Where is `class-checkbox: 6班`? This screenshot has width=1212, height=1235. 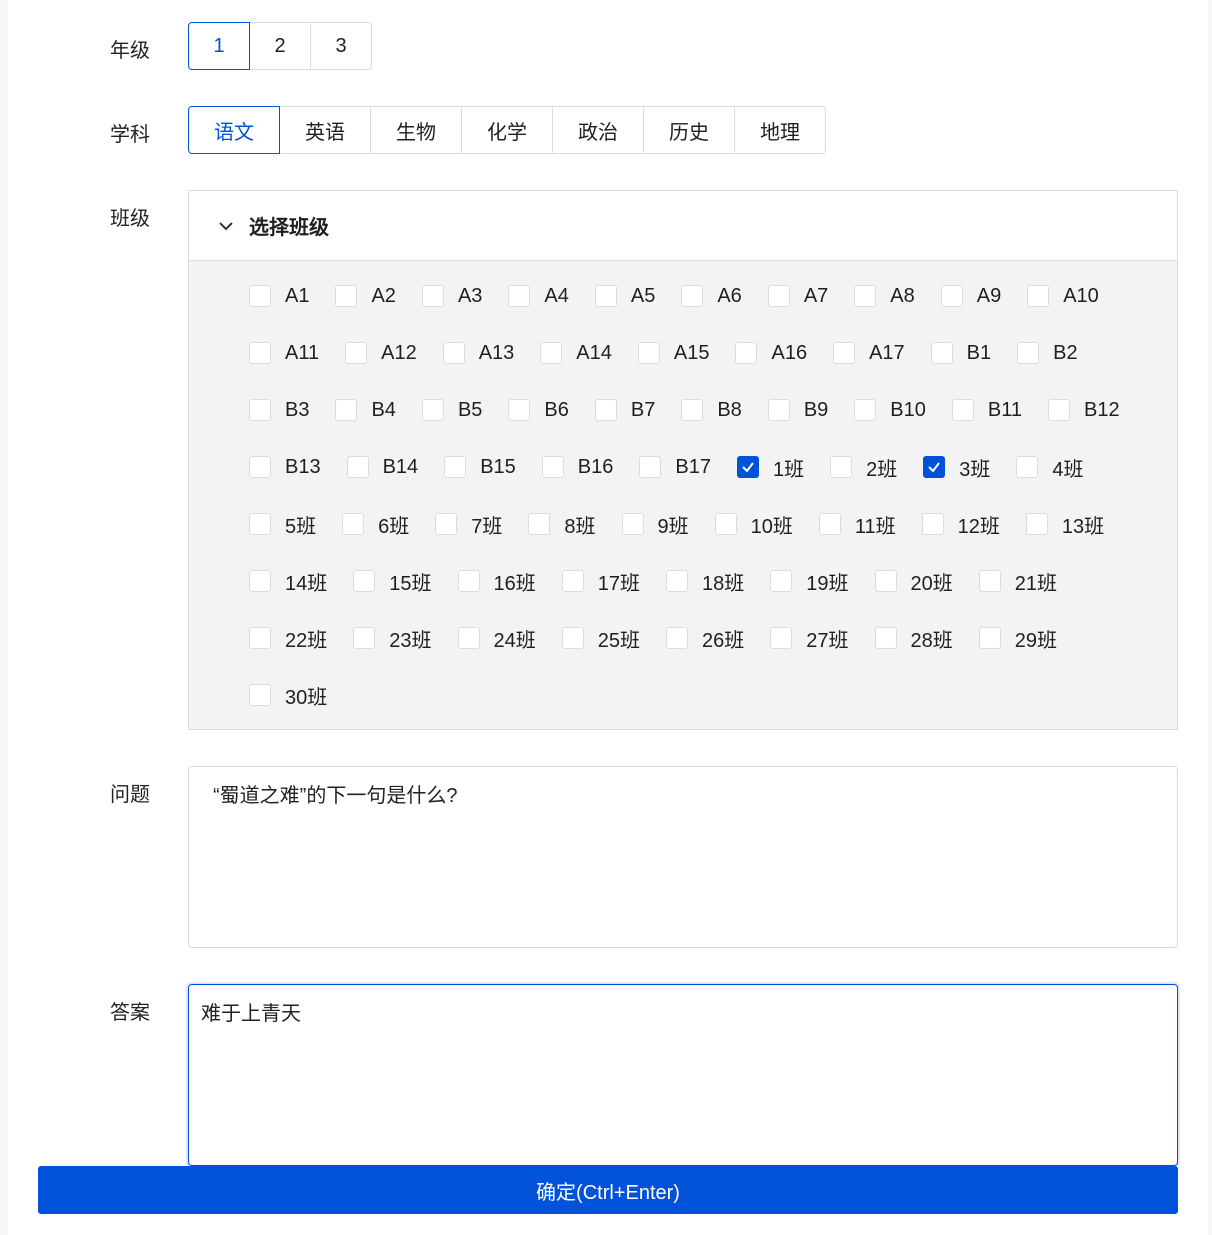 class-checkbox: 6班 is located at coordinates (375, 524).